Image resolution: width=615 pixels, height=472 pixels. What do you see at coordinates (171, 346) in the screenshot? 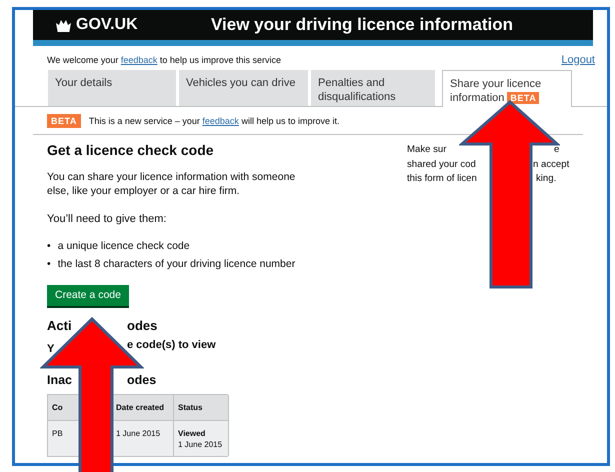
I see `empty-message: e code(s) to view` at bounding box center [171, 346].